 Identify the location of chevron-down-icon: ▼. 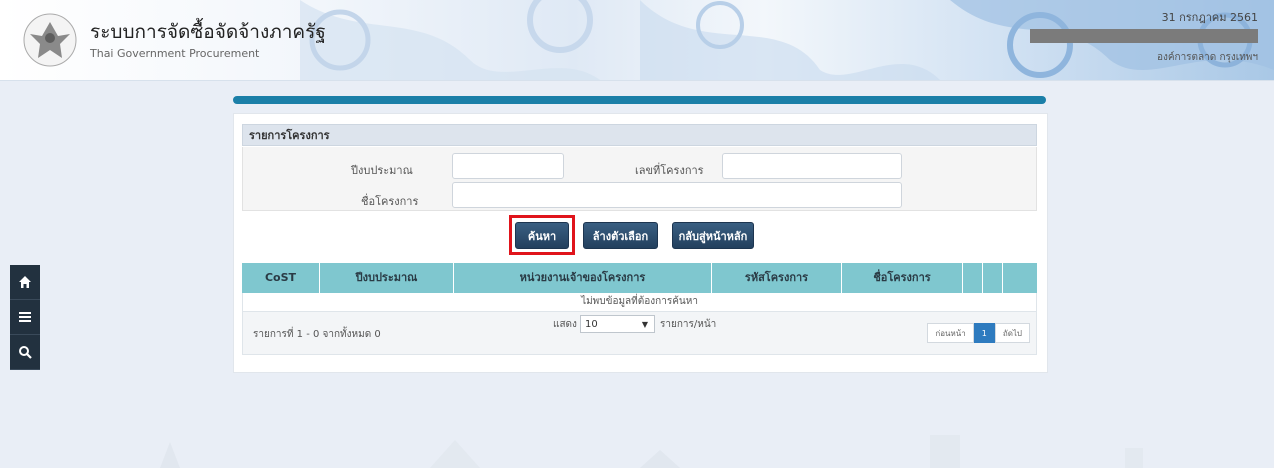
(644, 324).